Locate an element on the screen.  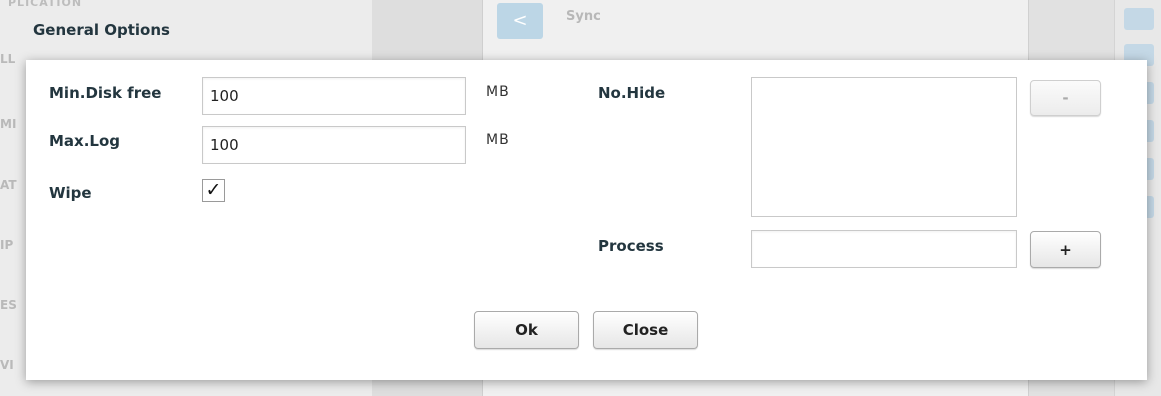
background-sync-label: Sync is located at coordinates (583, 16).